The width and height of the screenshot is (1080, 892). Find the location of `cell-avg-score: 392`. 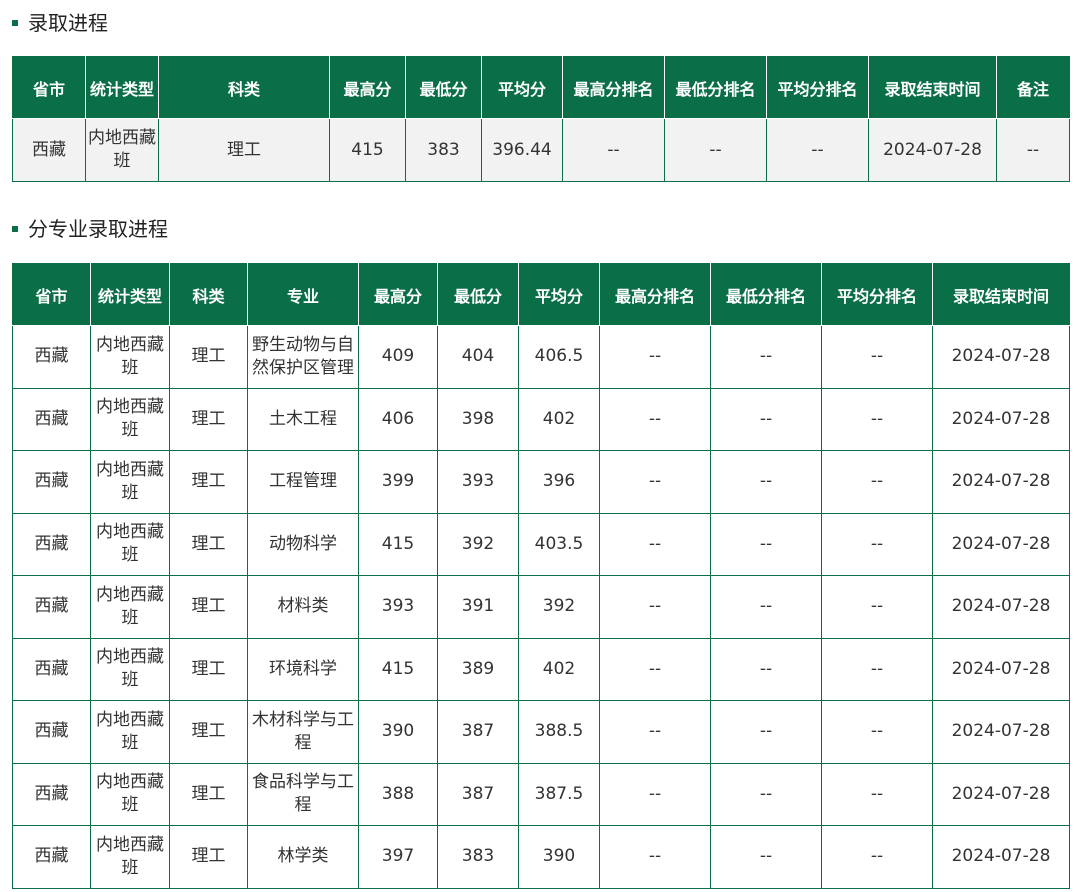

cell-avg-score: 392 is located at coordinates (559, 607).